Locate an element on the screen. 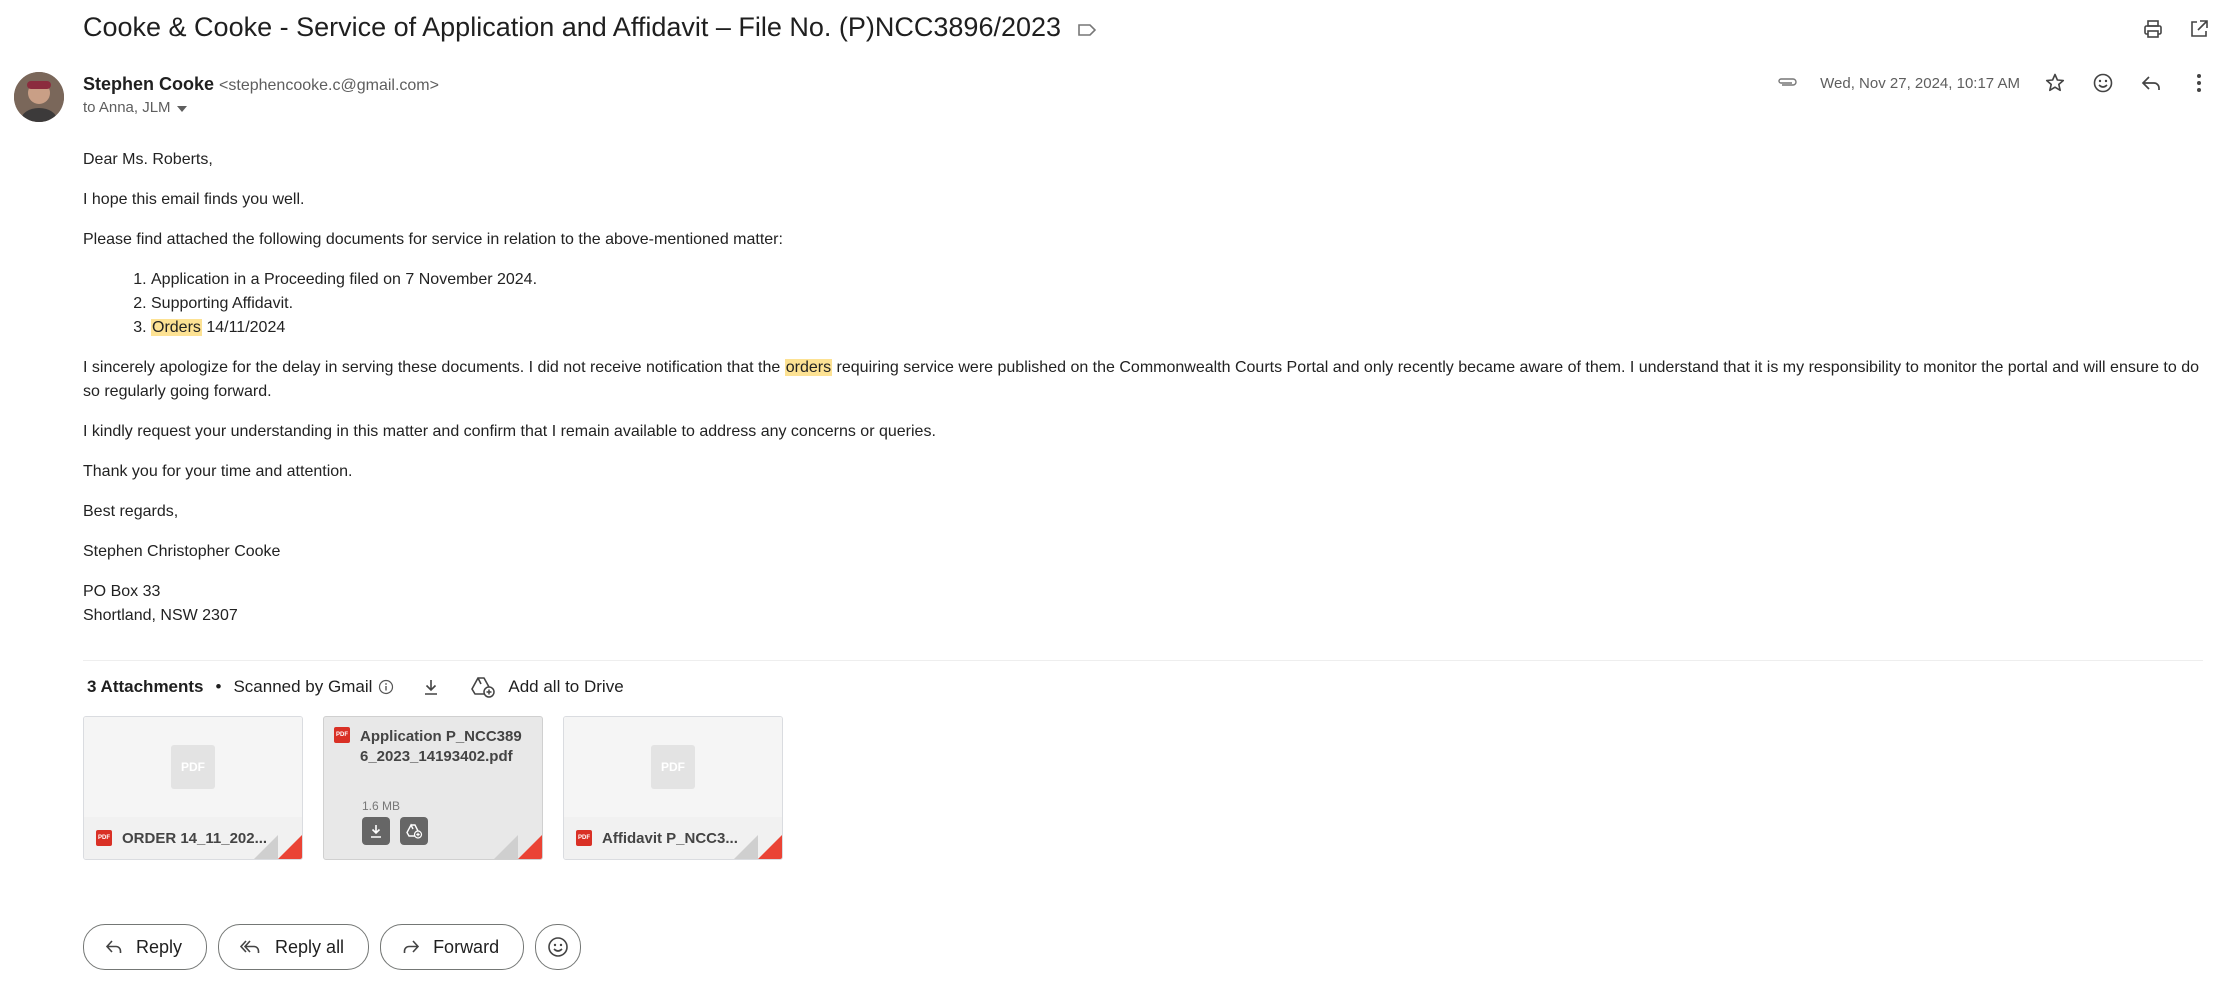 The height and width of the screenshot is (1006, 2222). email-date: Wed, Nov 27, 2024, 10:17 AM is located at coordinates (1920, 83).